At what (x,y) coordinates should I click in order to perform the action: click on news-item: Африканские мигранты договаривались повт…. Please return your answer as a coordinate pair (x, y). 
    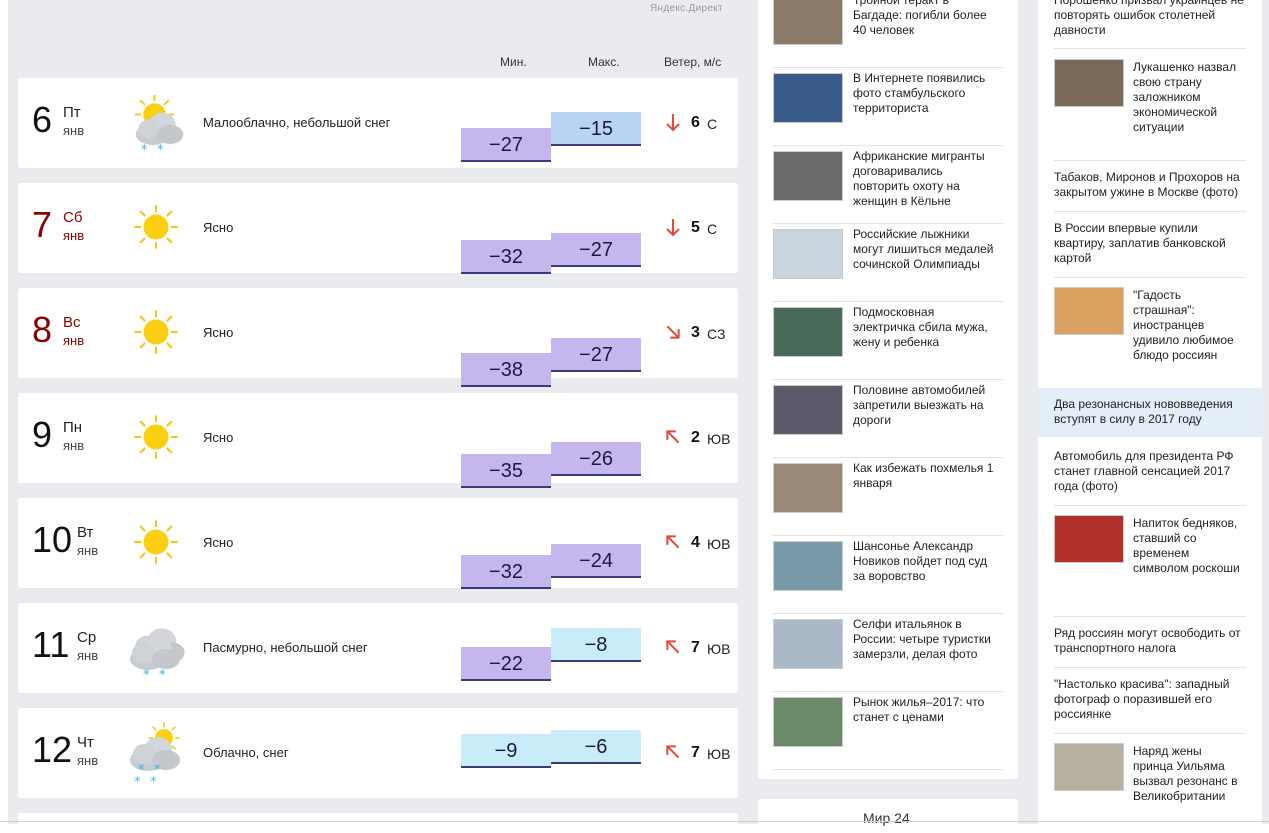
    Looking at the image, I should click on (888, 186).